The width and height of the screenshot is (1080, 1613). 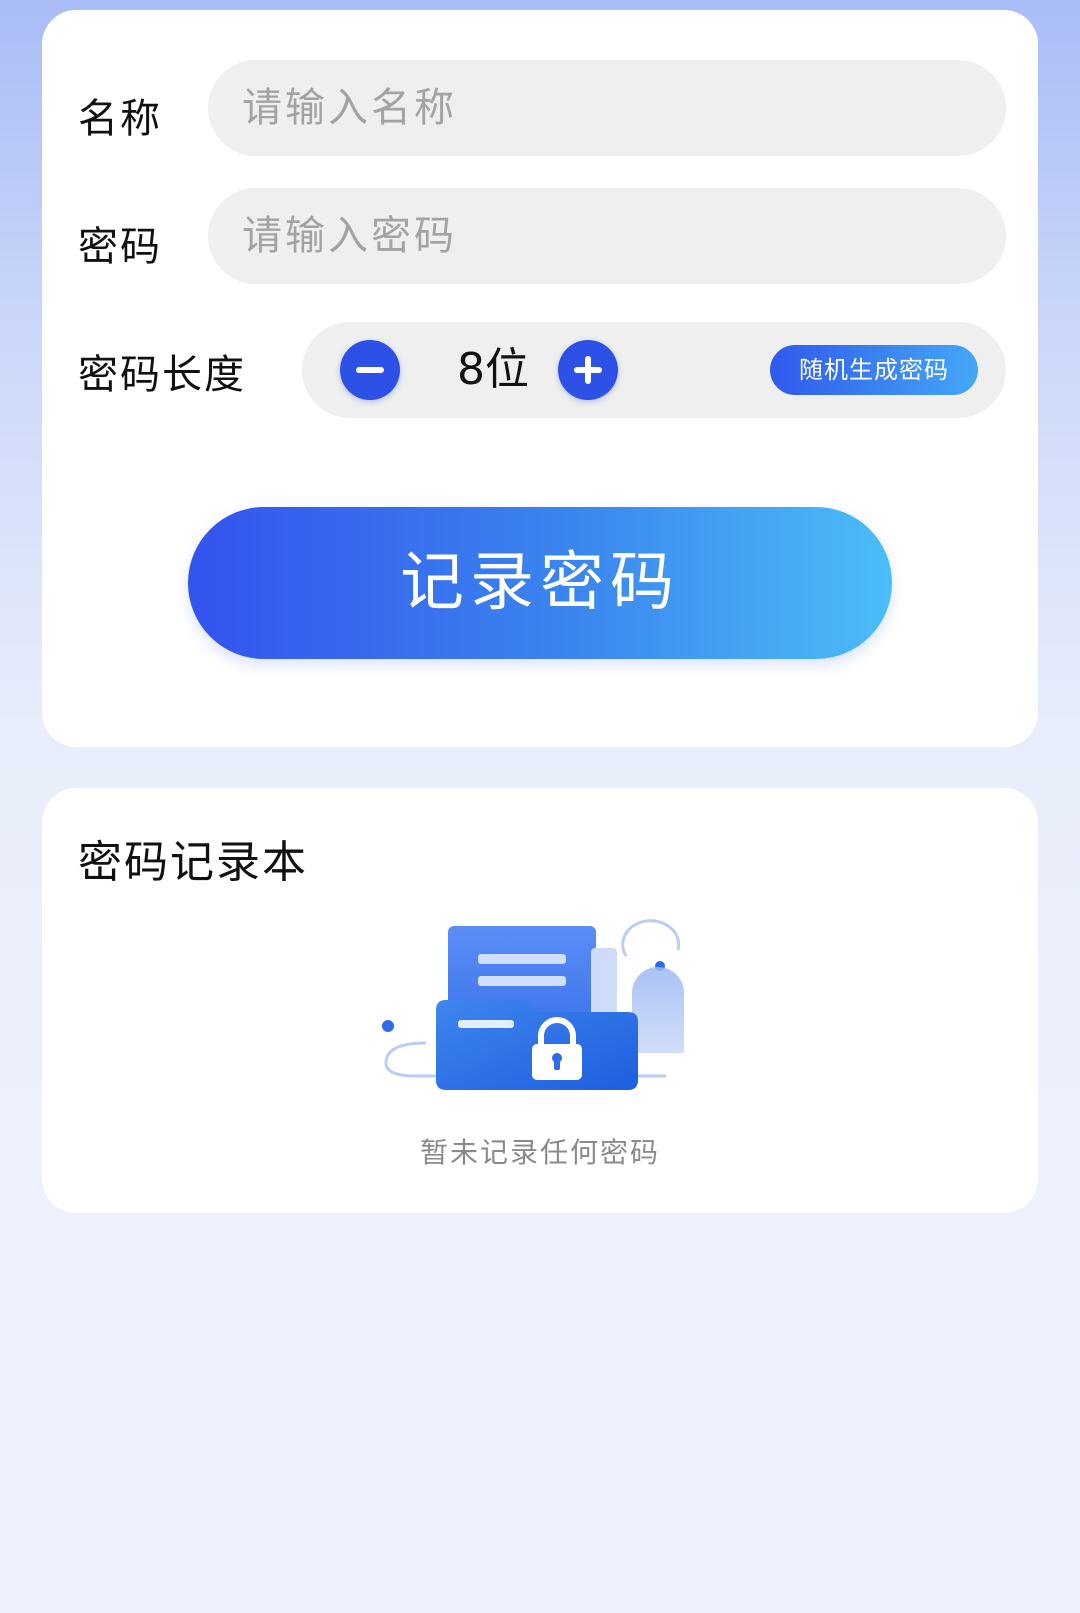 What do you see at coordinates (607, 108) in the screenshot?
I see `name-input` at bounding box center [607, 108].